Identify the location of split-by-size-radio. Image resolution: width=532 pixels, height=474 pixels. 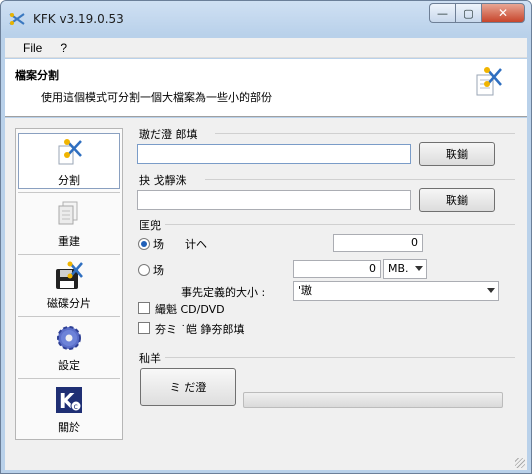
(144, 270).